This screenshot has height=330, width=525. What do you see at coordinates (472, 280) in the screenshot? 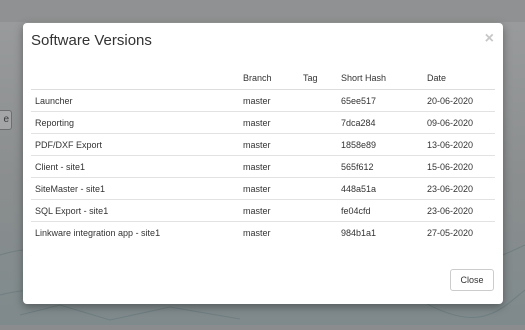
I see `close-button: Close` at bounding box center [472, 280].